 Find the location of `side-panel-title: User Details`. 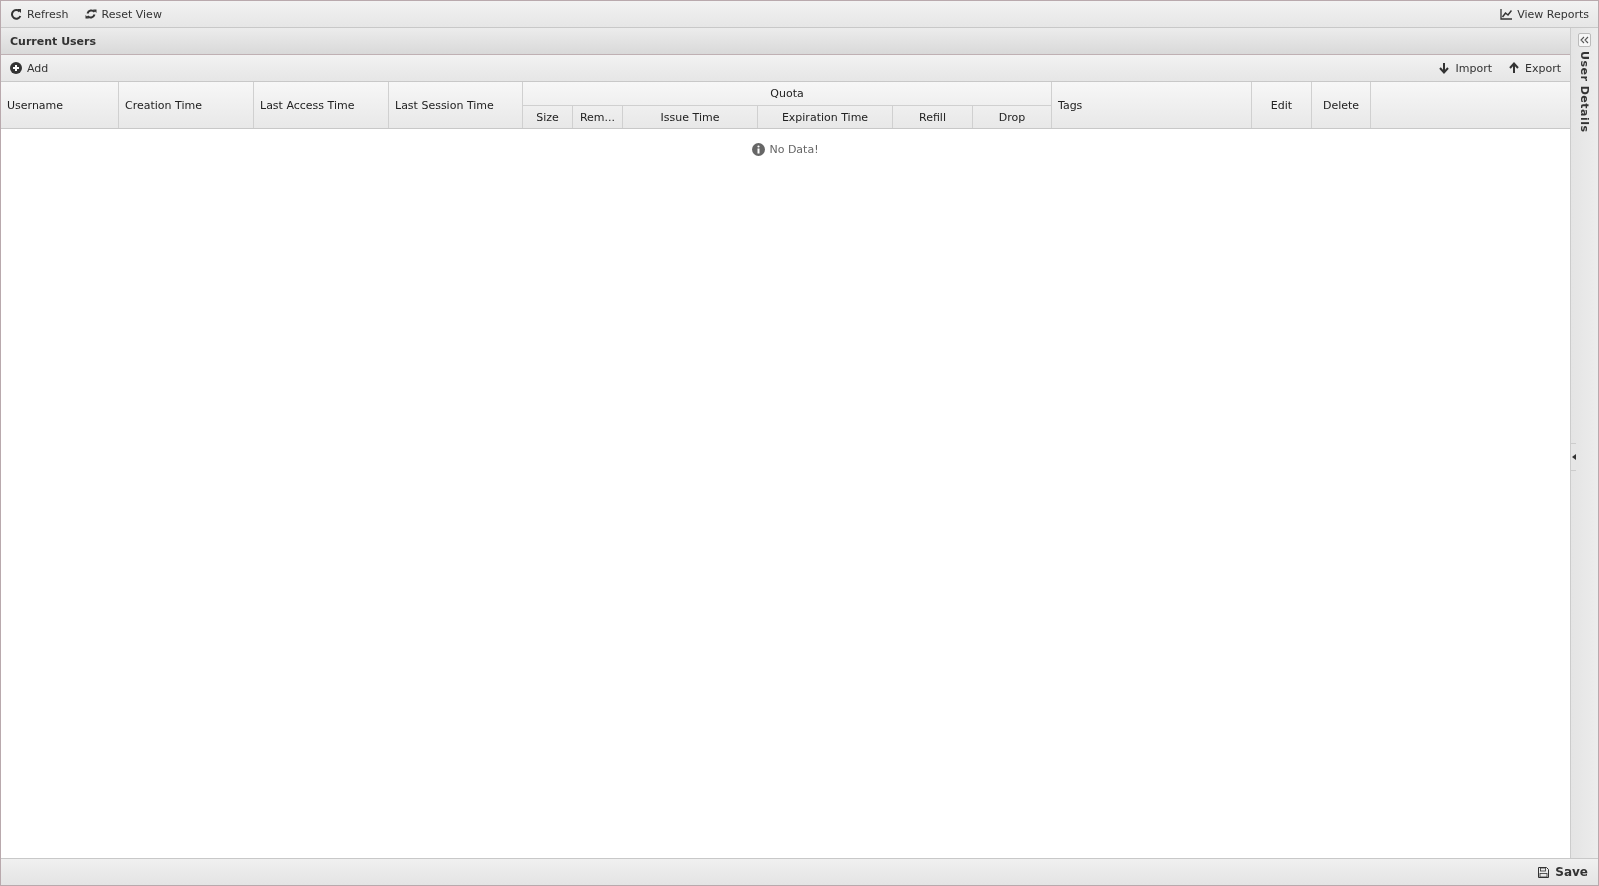

side-panel-title: User Details is located at coordinates (1584, 92).